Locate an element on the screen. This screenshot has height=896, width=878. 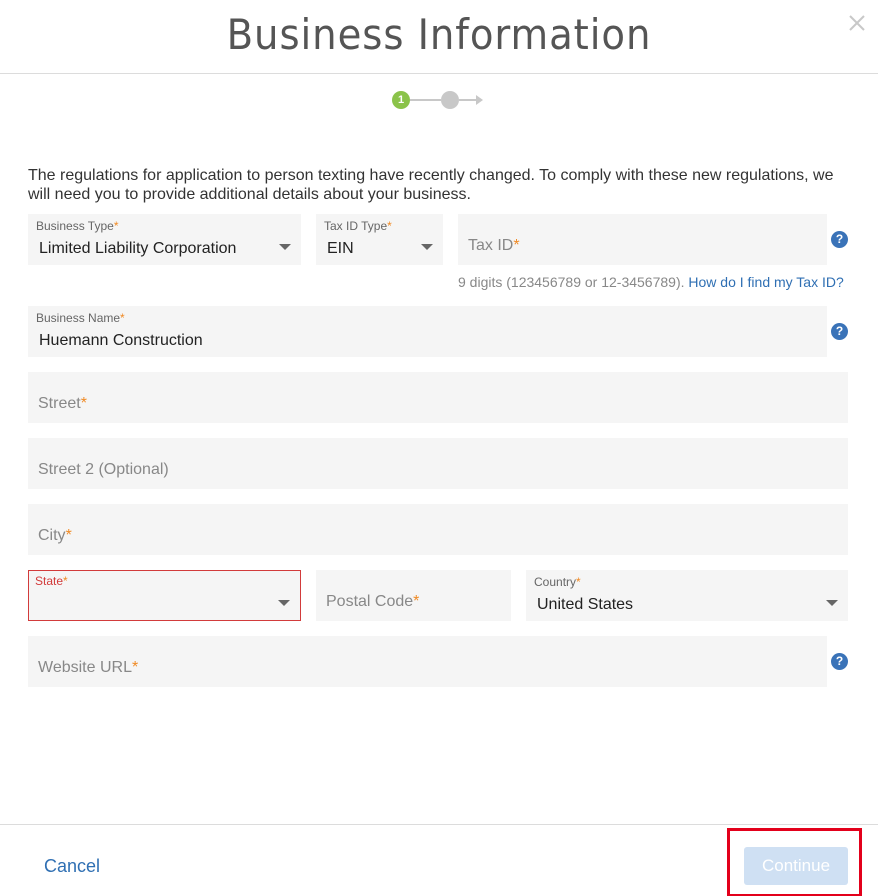
street-placeholder: Street* is located at coordinates (62, 403).